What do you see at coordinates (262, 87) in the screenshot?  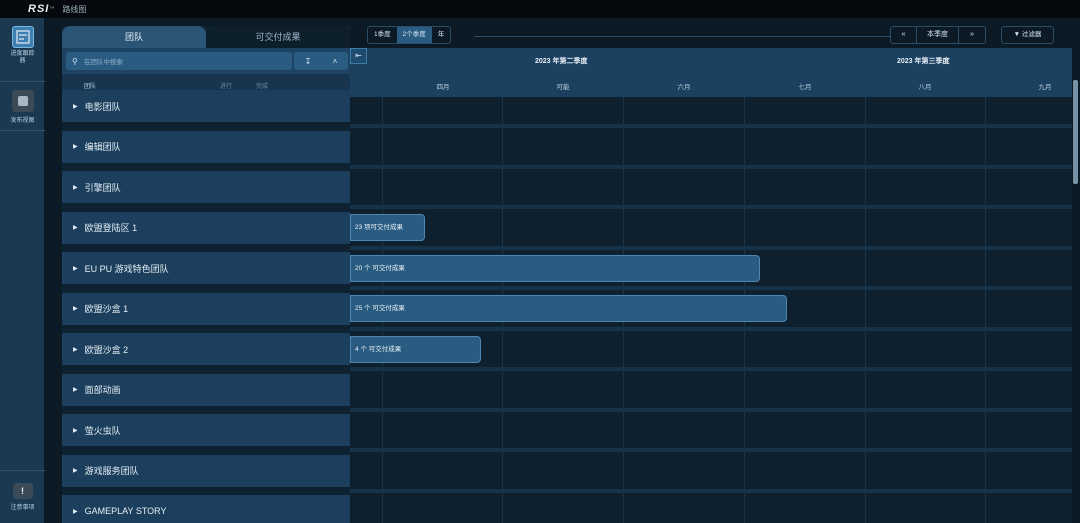 I see `column-completed: 完成` at bounding box center [262, 87].